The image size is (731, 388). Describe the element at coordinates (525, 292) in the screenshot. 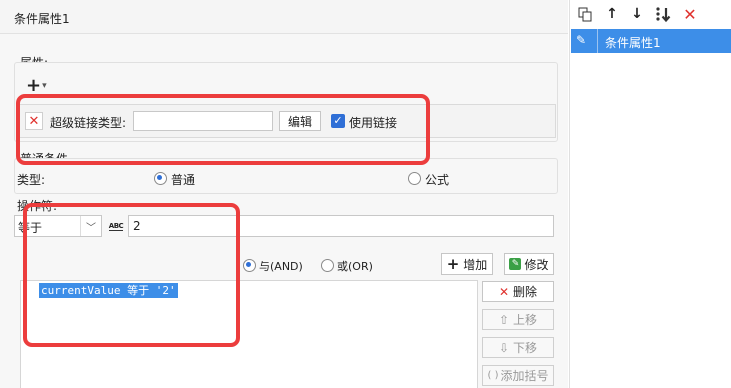

I see `delete-condition-label: 删除` at that location.